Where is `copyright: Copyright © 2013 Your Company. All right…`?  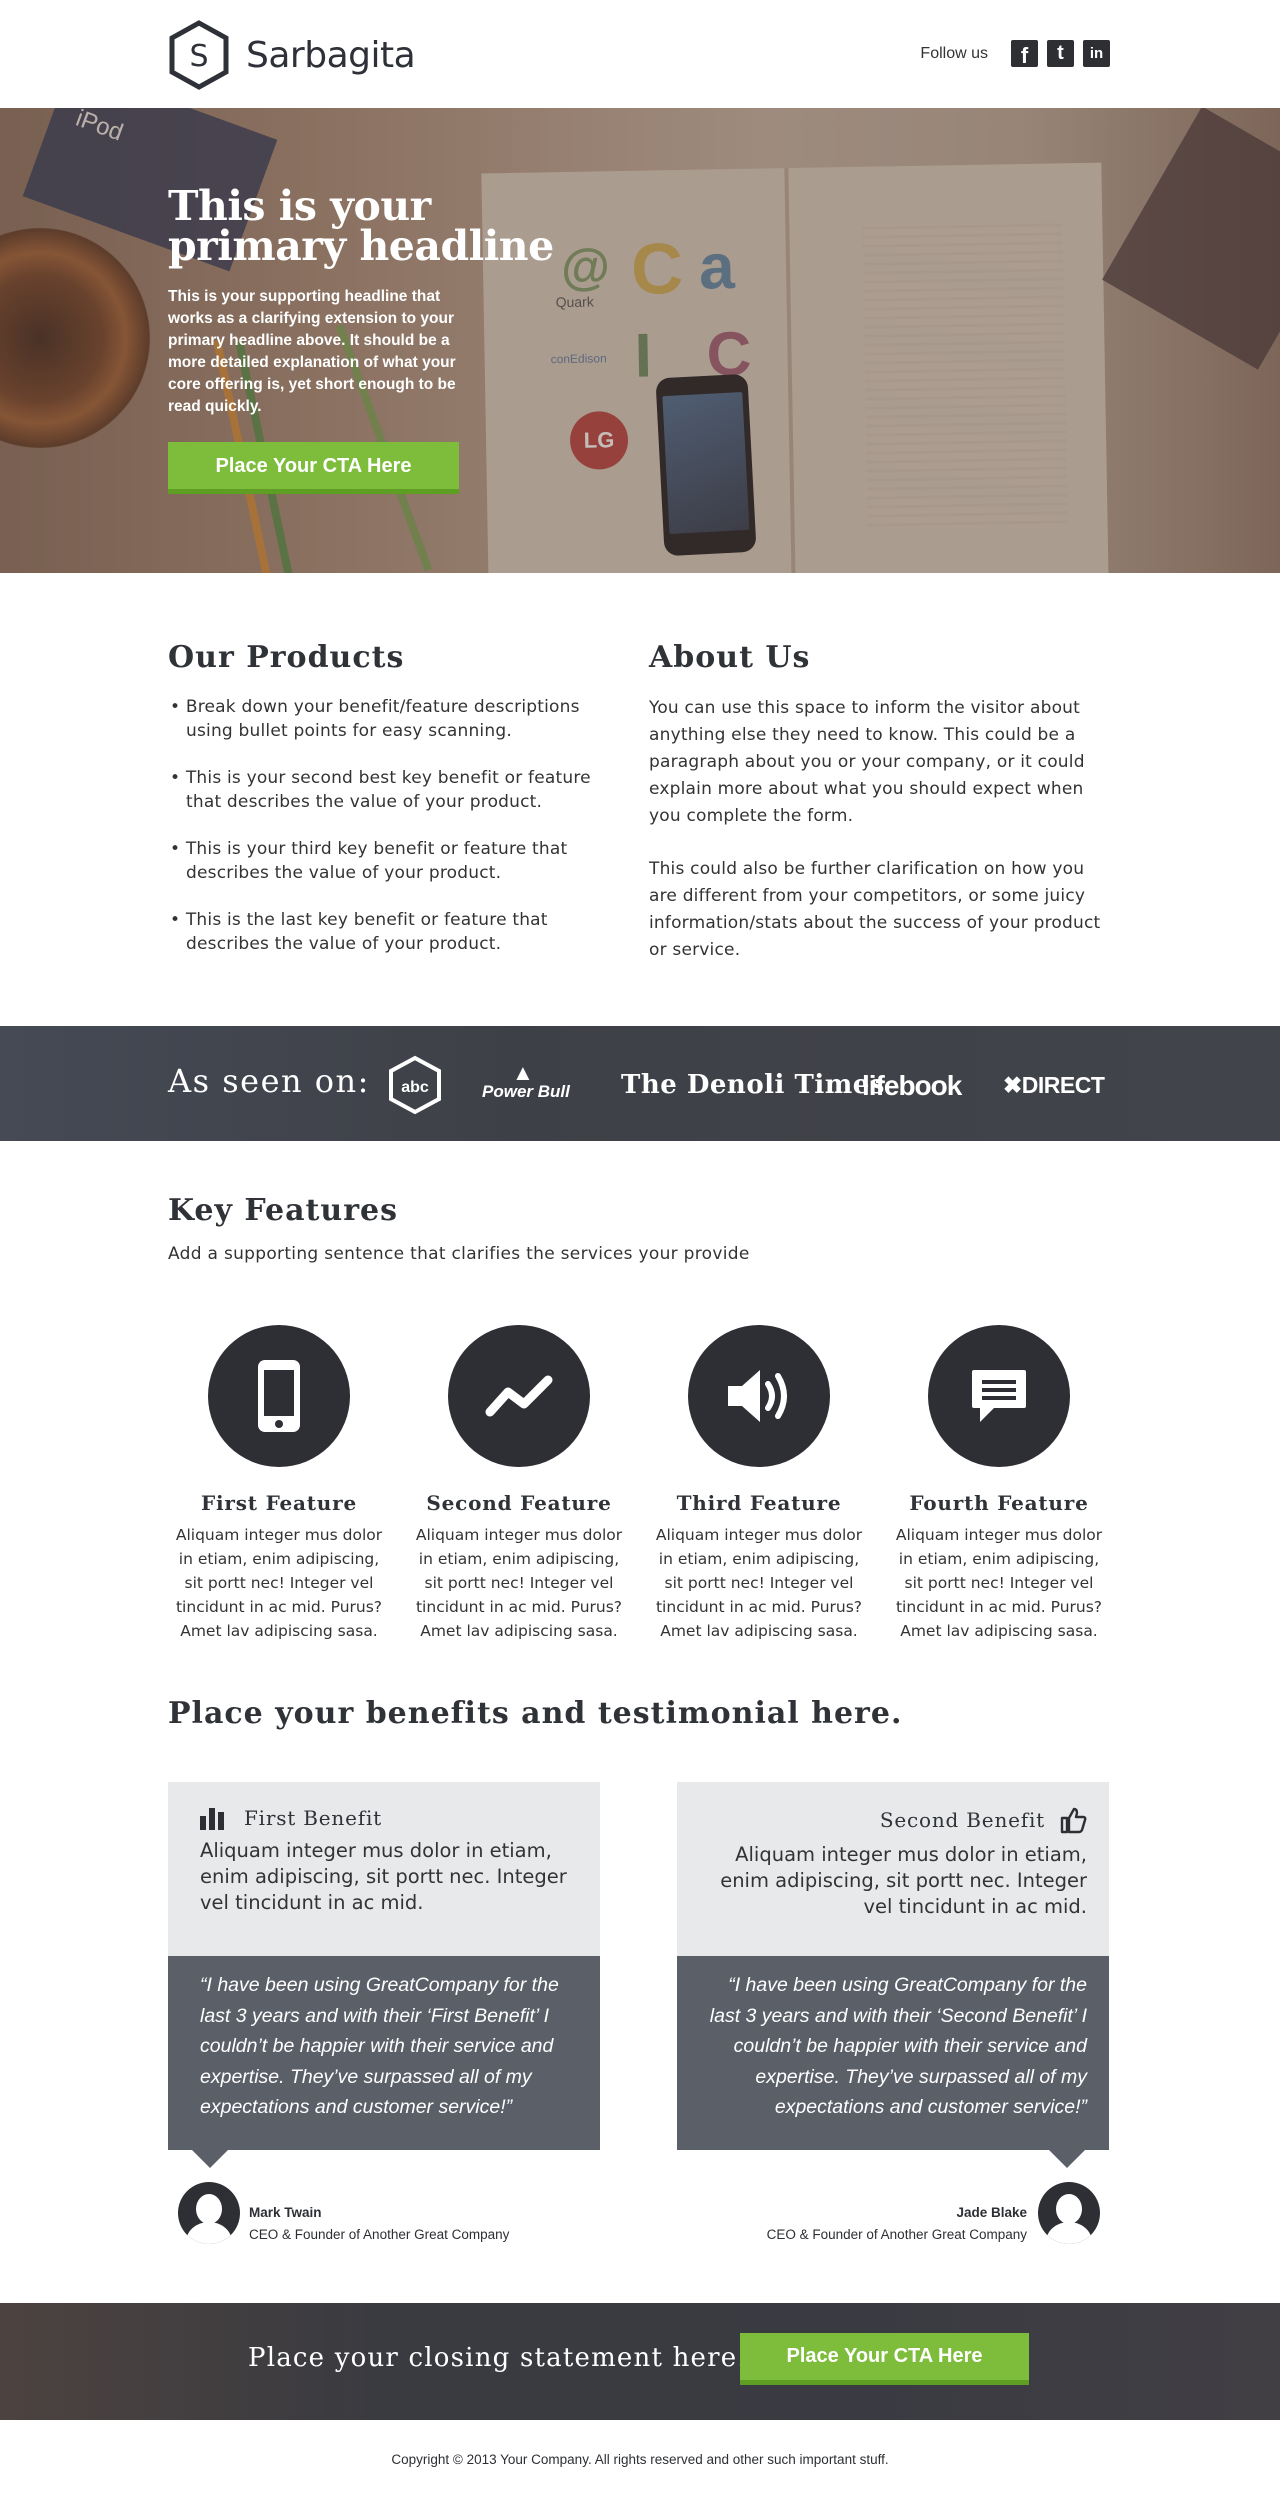
copyright: Copyright © 2013 Your Company. All right… is located at coordinates (640, 2459).